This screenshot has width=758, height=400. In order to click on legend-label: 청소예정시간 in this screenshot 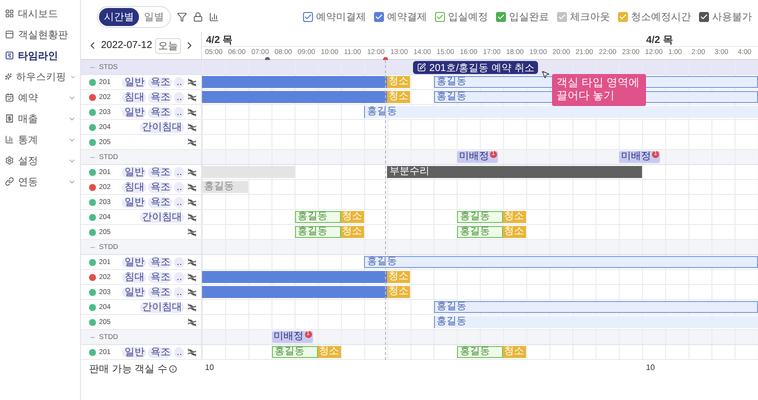, I will do `click(661, 17)`.